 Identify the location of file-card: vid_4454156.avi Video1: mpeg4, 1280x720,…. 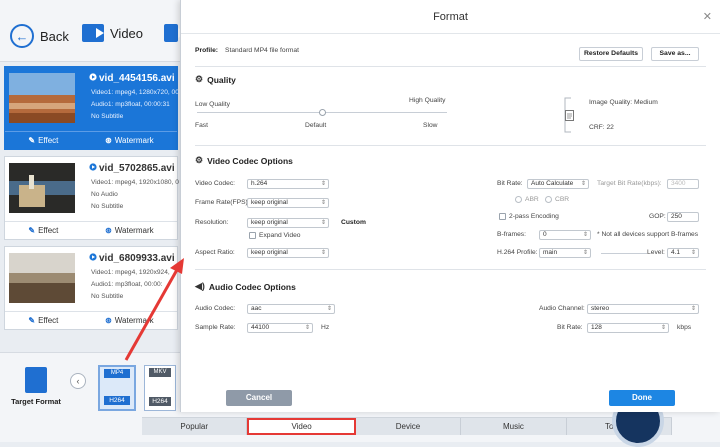
(92, 108).